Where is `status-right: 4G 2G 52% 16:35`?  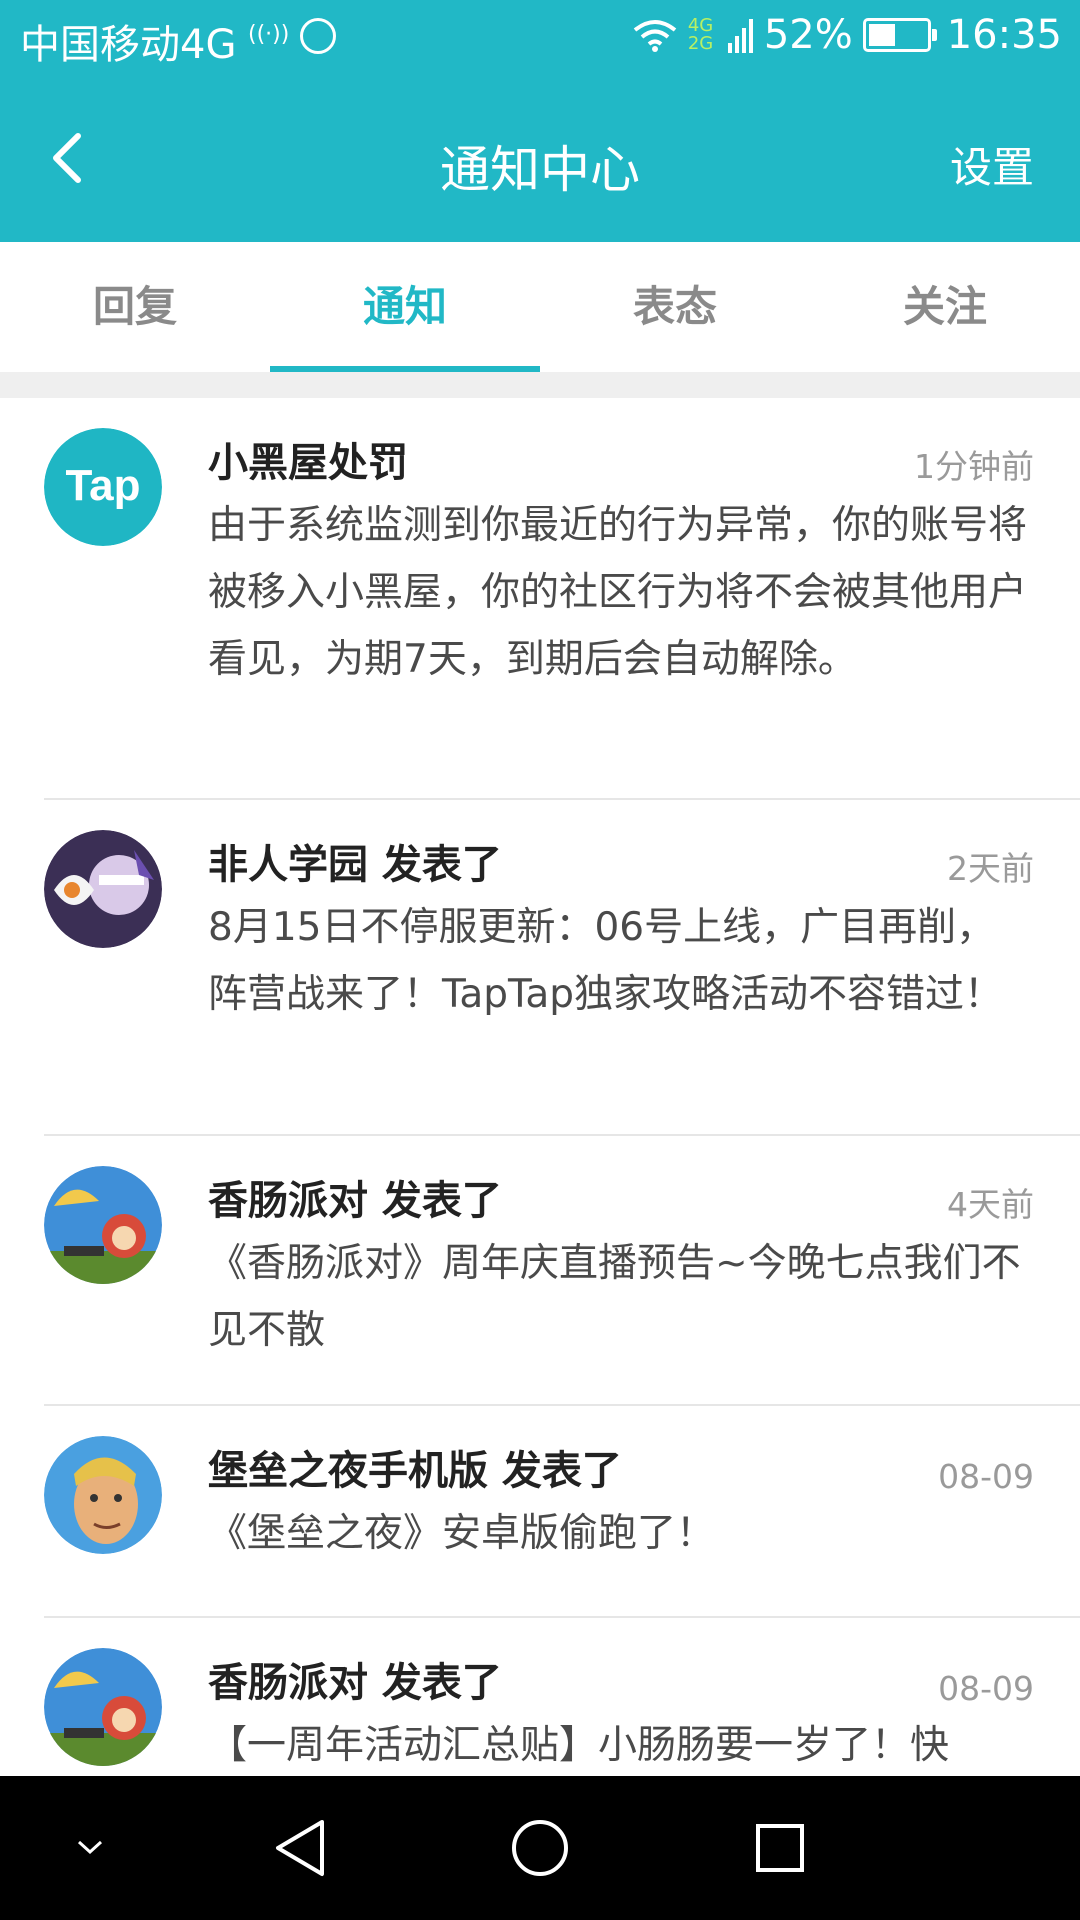
status-right: 4G 2G 52% 16:35 is located at coordinates (847, 35).